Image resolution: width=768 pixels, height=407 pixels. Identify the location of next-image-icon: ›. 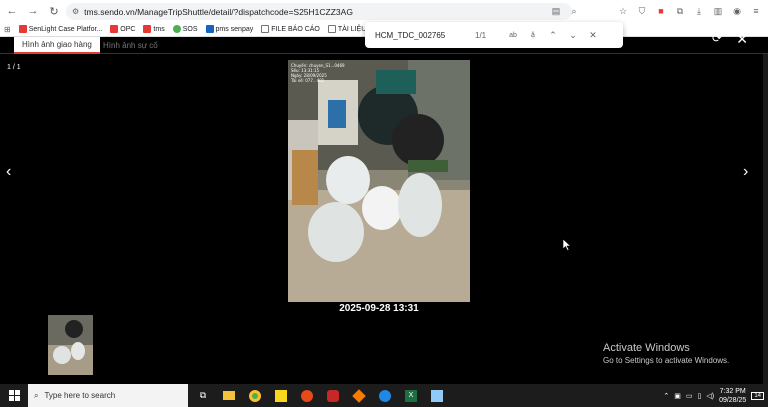
(745, 172).